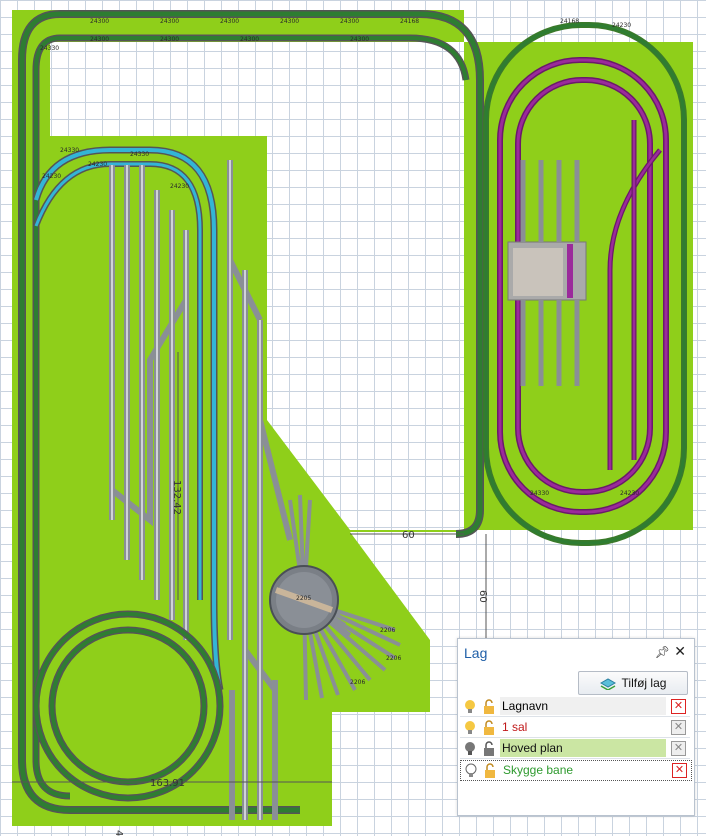 Image resolution: width=706 pixels, height=836 pixels. I want to click on bulb-off-icon, so click(471, 770).